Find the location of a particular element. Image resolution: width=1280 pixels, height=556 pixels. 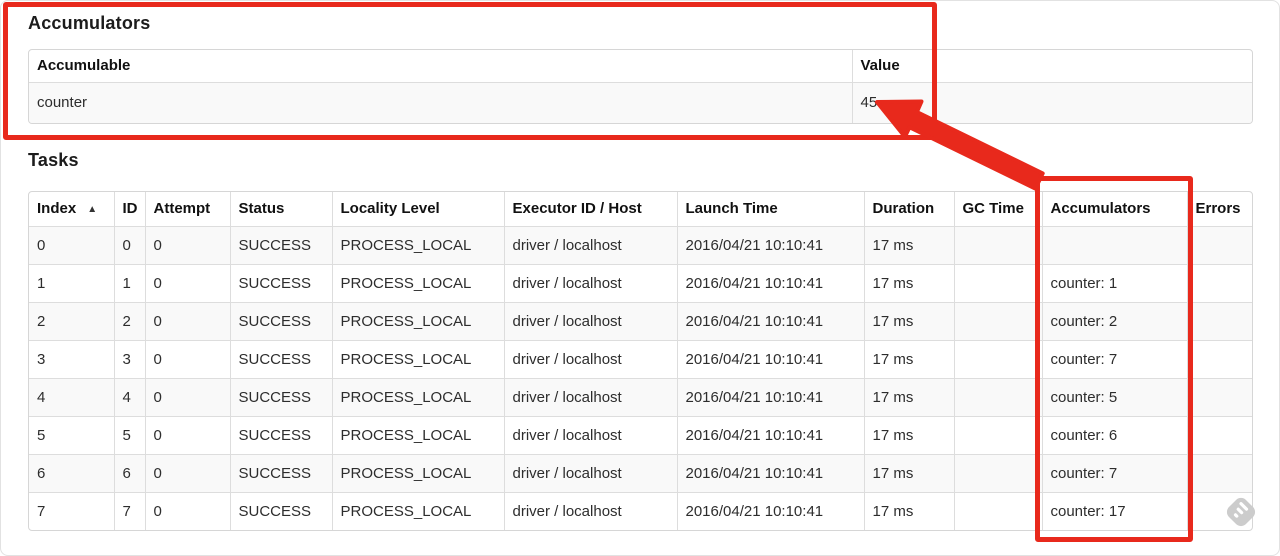

column-header-index-label: Index is located at coordinates (57, 209).